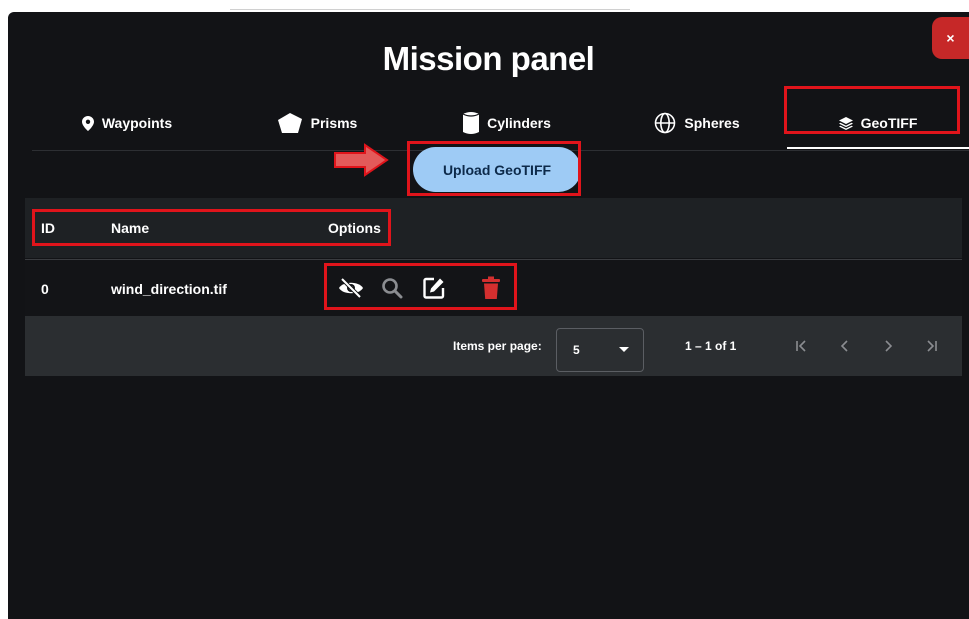  I want to click on map-pin-icon, so click(87, 123).